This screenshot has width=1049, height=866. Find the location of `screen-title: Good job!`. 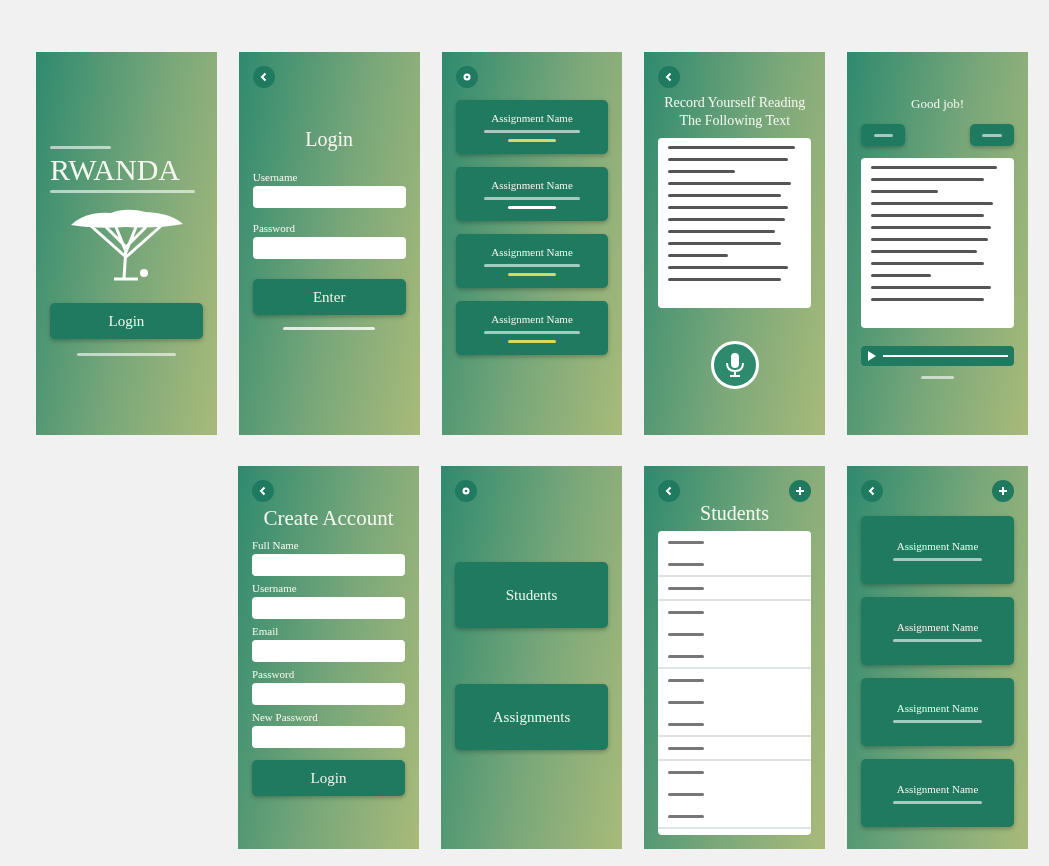

screen-title: Good job! is located at coordinates (938, 104).